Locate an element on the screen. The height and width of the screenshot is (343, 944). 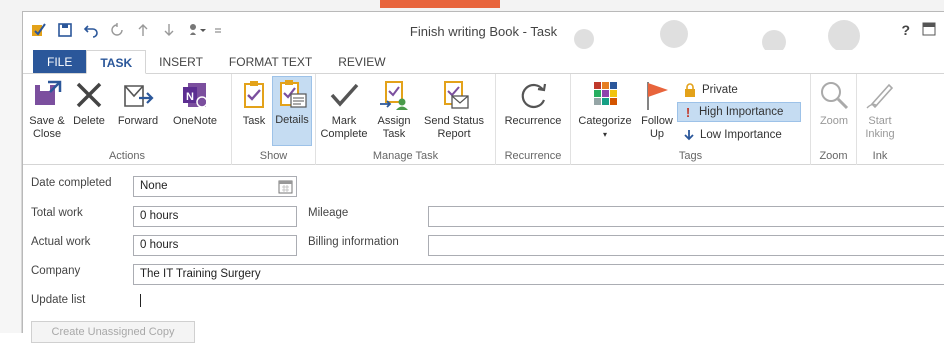
forward-icon is located at coordinates (139, 96).